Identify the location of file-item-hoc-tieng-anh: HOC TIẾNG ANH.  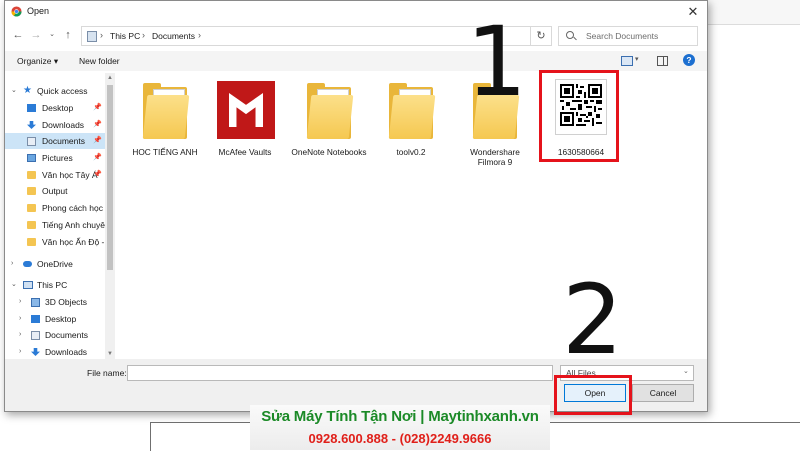
(165, 123).